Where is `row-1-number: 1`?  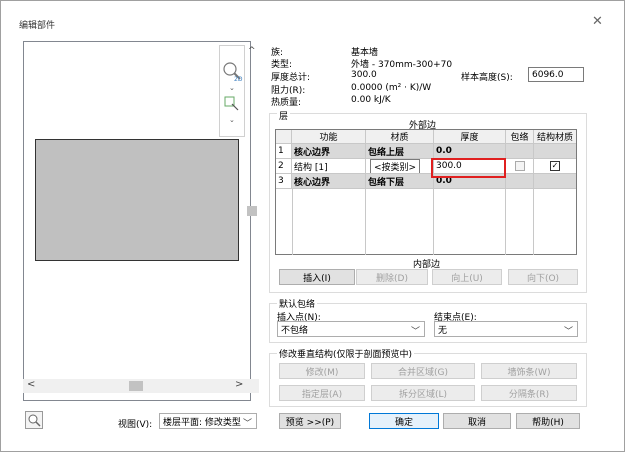
row-1-number: 1 is located at coordinates (284, 151).